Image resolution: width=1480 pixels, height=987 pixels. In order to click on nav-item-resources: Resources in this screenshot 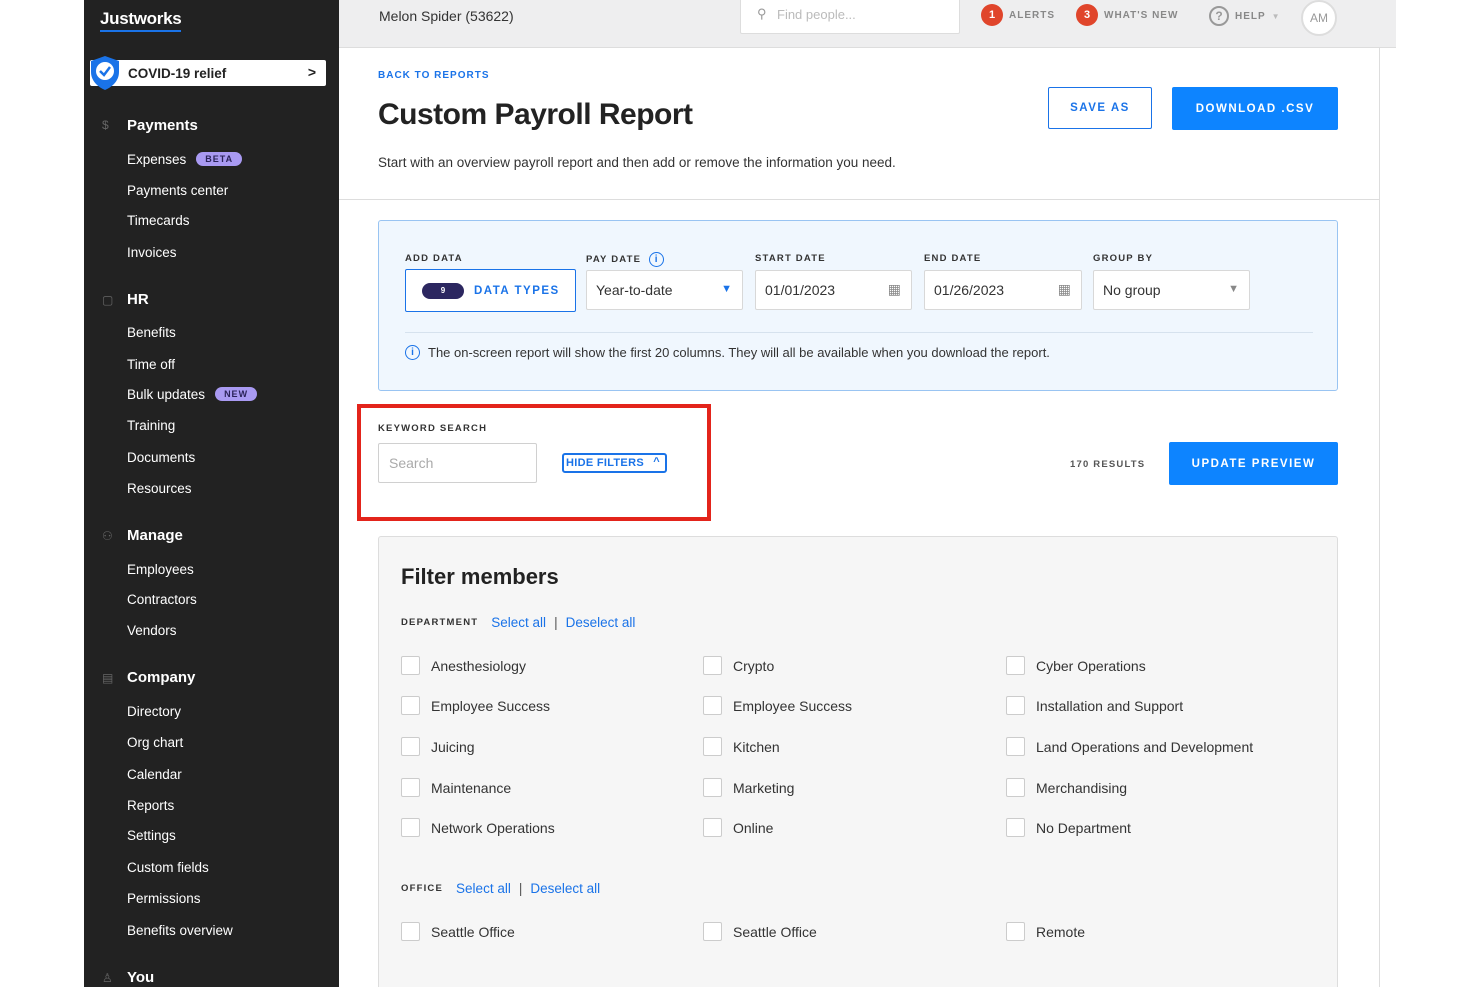, I will do `click(159, 488)`.